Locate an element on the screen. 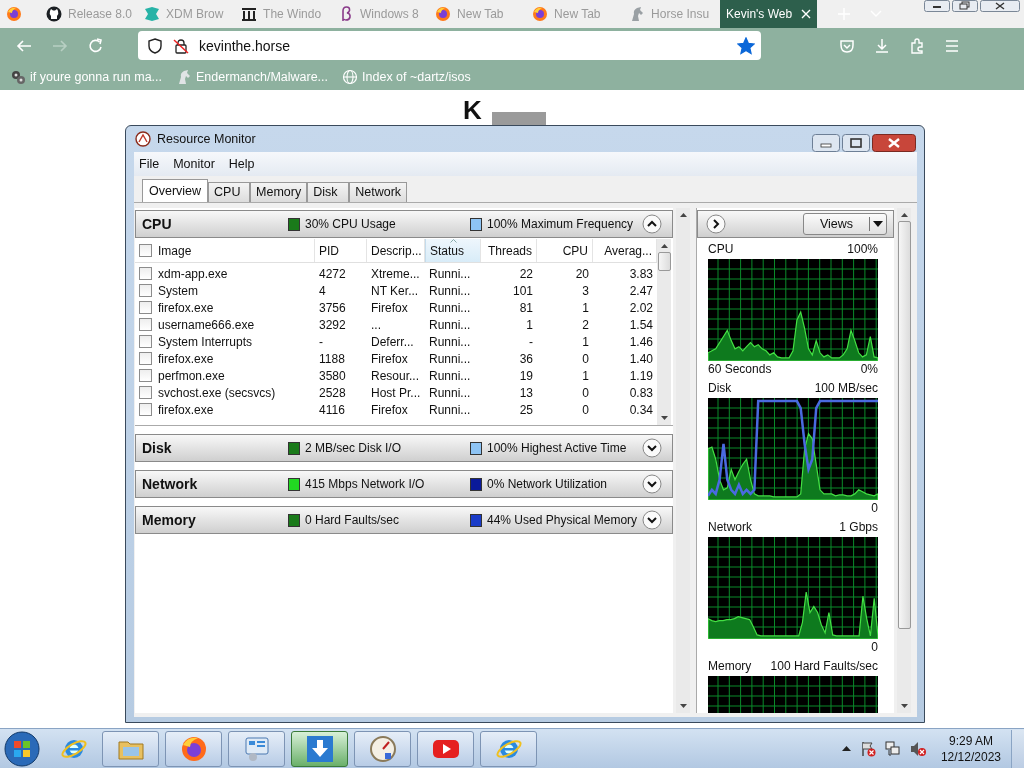  tab: Disk is located at coordinates (328, 192).